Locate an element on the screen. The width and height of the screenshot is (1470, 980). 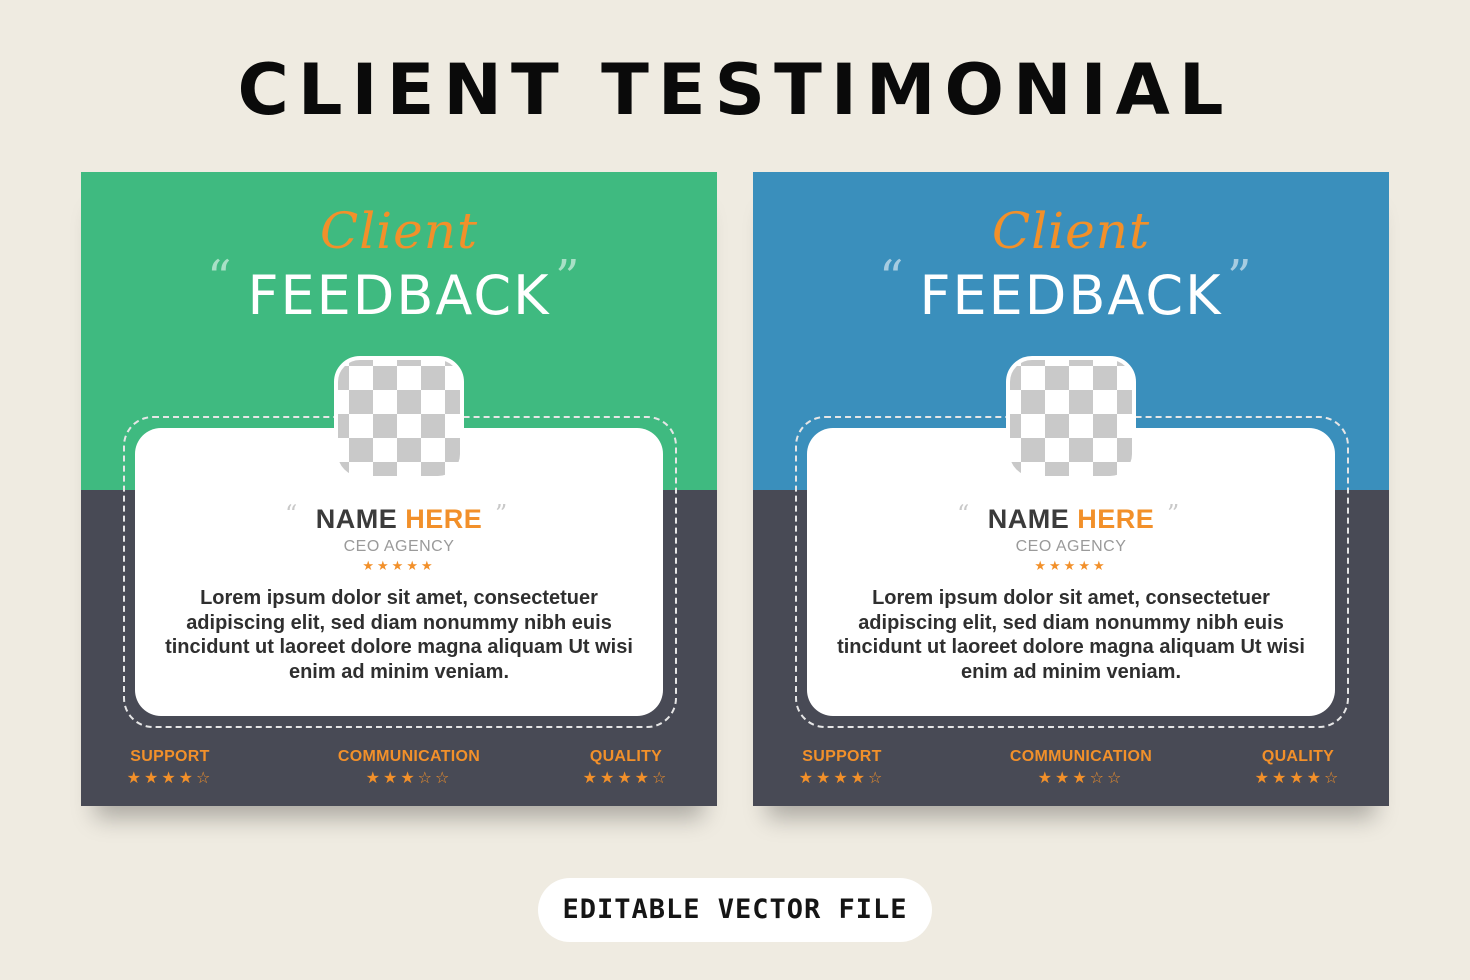
page-title: CLIENT TESTIMONIAL is located at coordinates (735, 90).